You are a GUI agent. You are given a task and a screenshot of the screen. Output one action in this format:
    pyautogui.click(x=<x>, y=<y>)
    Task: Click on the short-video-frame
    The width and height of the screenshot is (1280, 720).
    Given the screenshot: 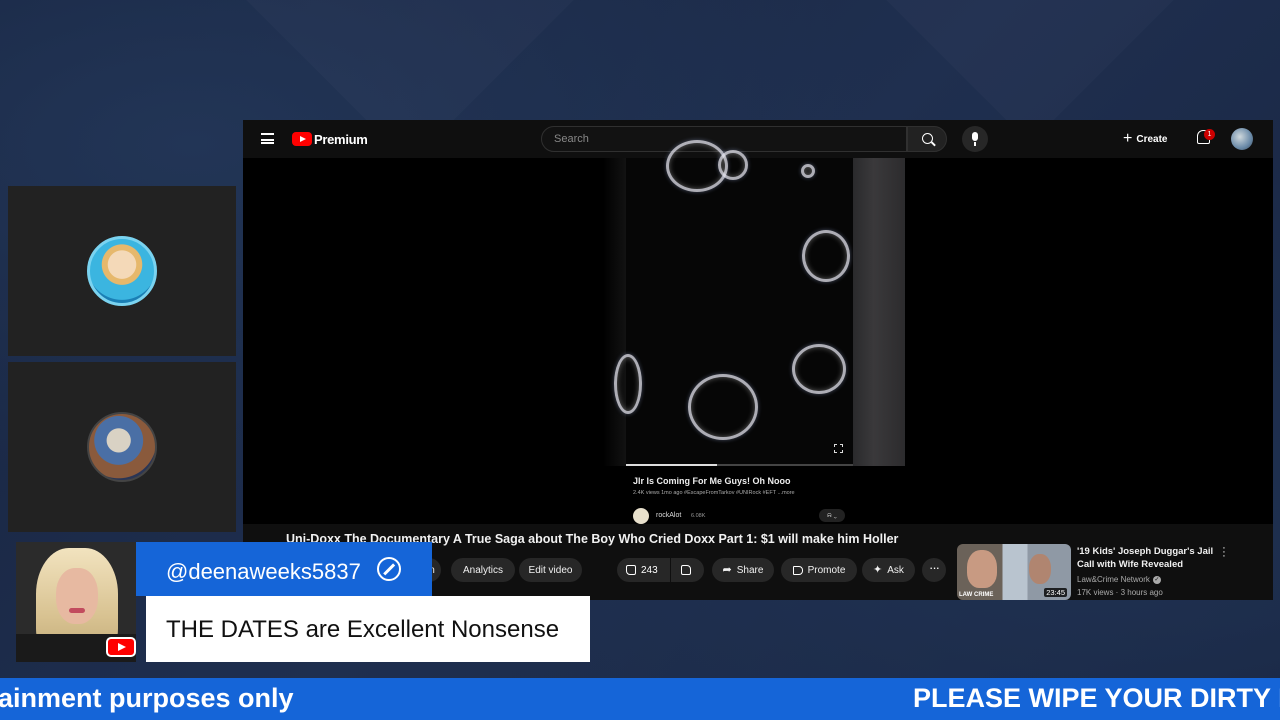 What is the action you would take?
    pyautogui.click(x=733, y=303)
    